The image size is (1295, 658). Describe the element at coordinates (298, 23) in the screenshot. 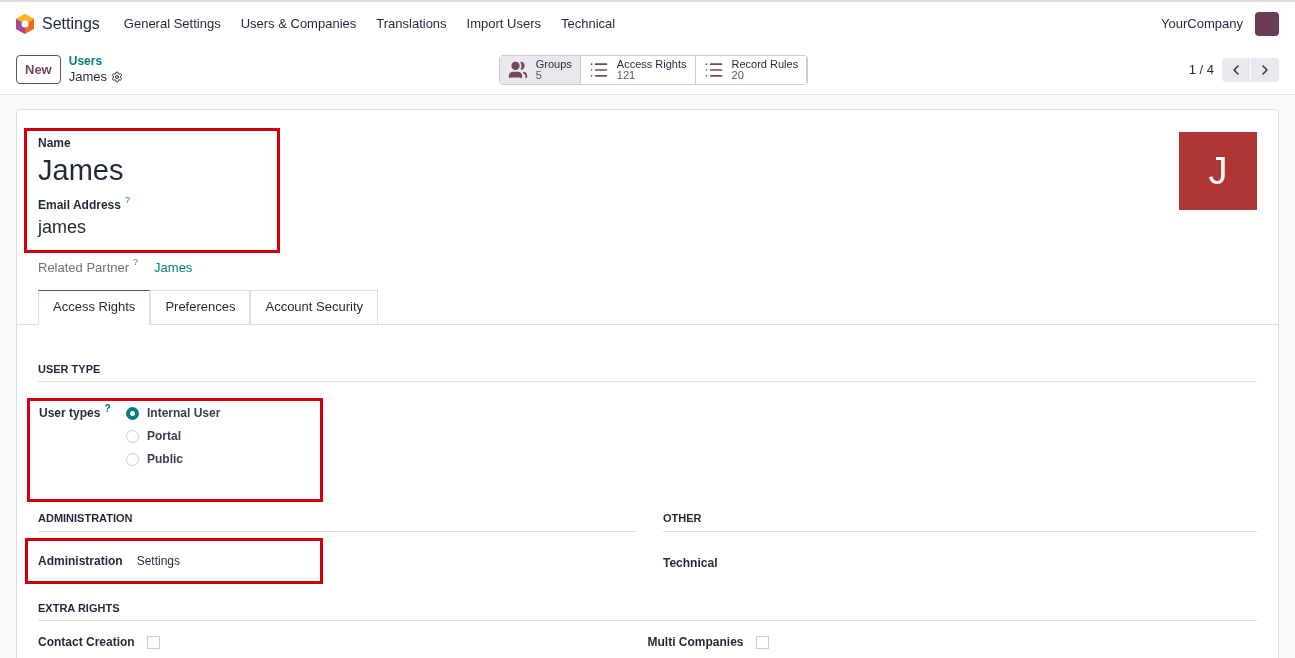

I see `menu-item: Users & Companies` at that location.